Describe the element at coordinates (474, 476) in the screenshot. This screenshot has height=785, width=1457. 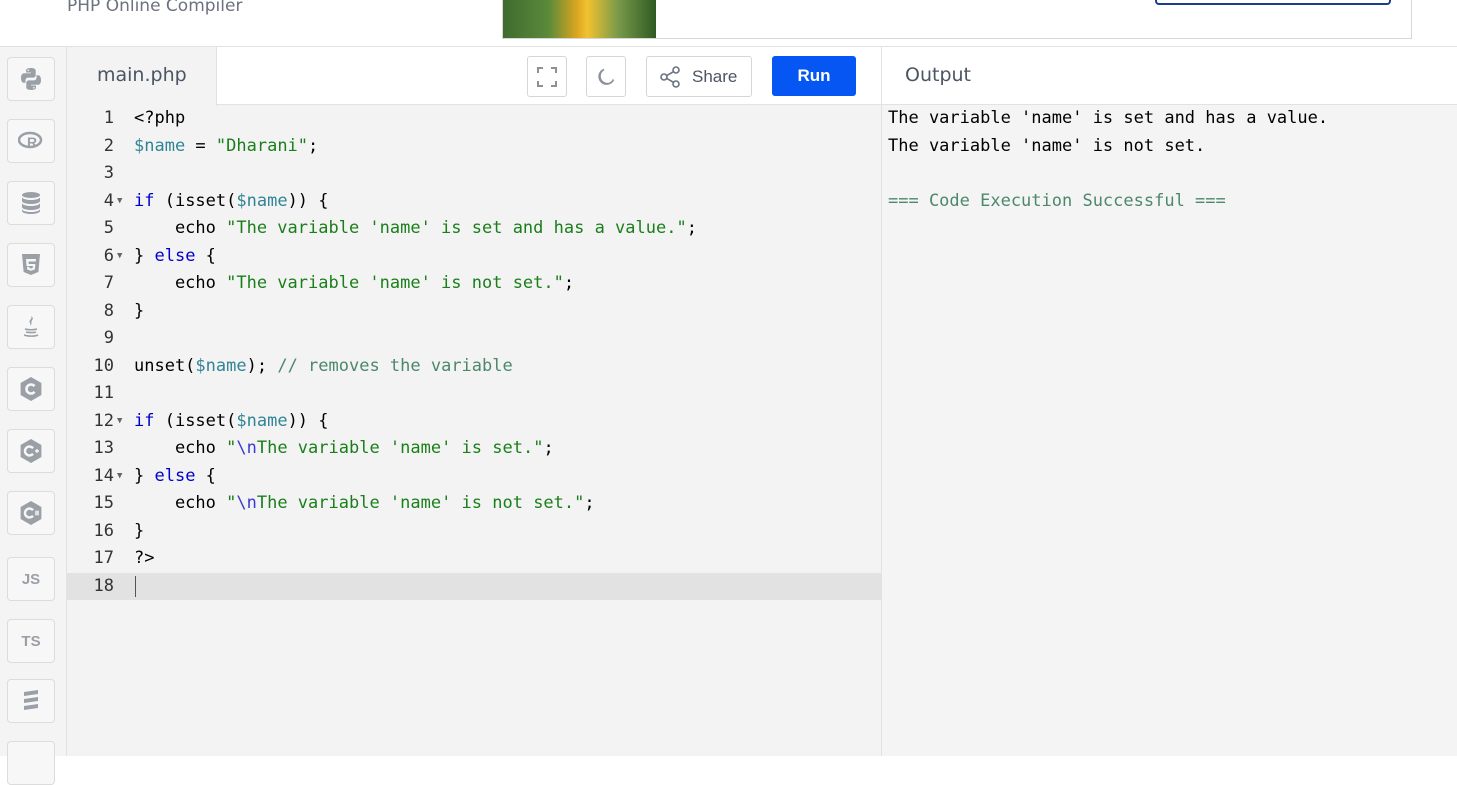
I see `code-line: 14 ▼} else {` at that location.